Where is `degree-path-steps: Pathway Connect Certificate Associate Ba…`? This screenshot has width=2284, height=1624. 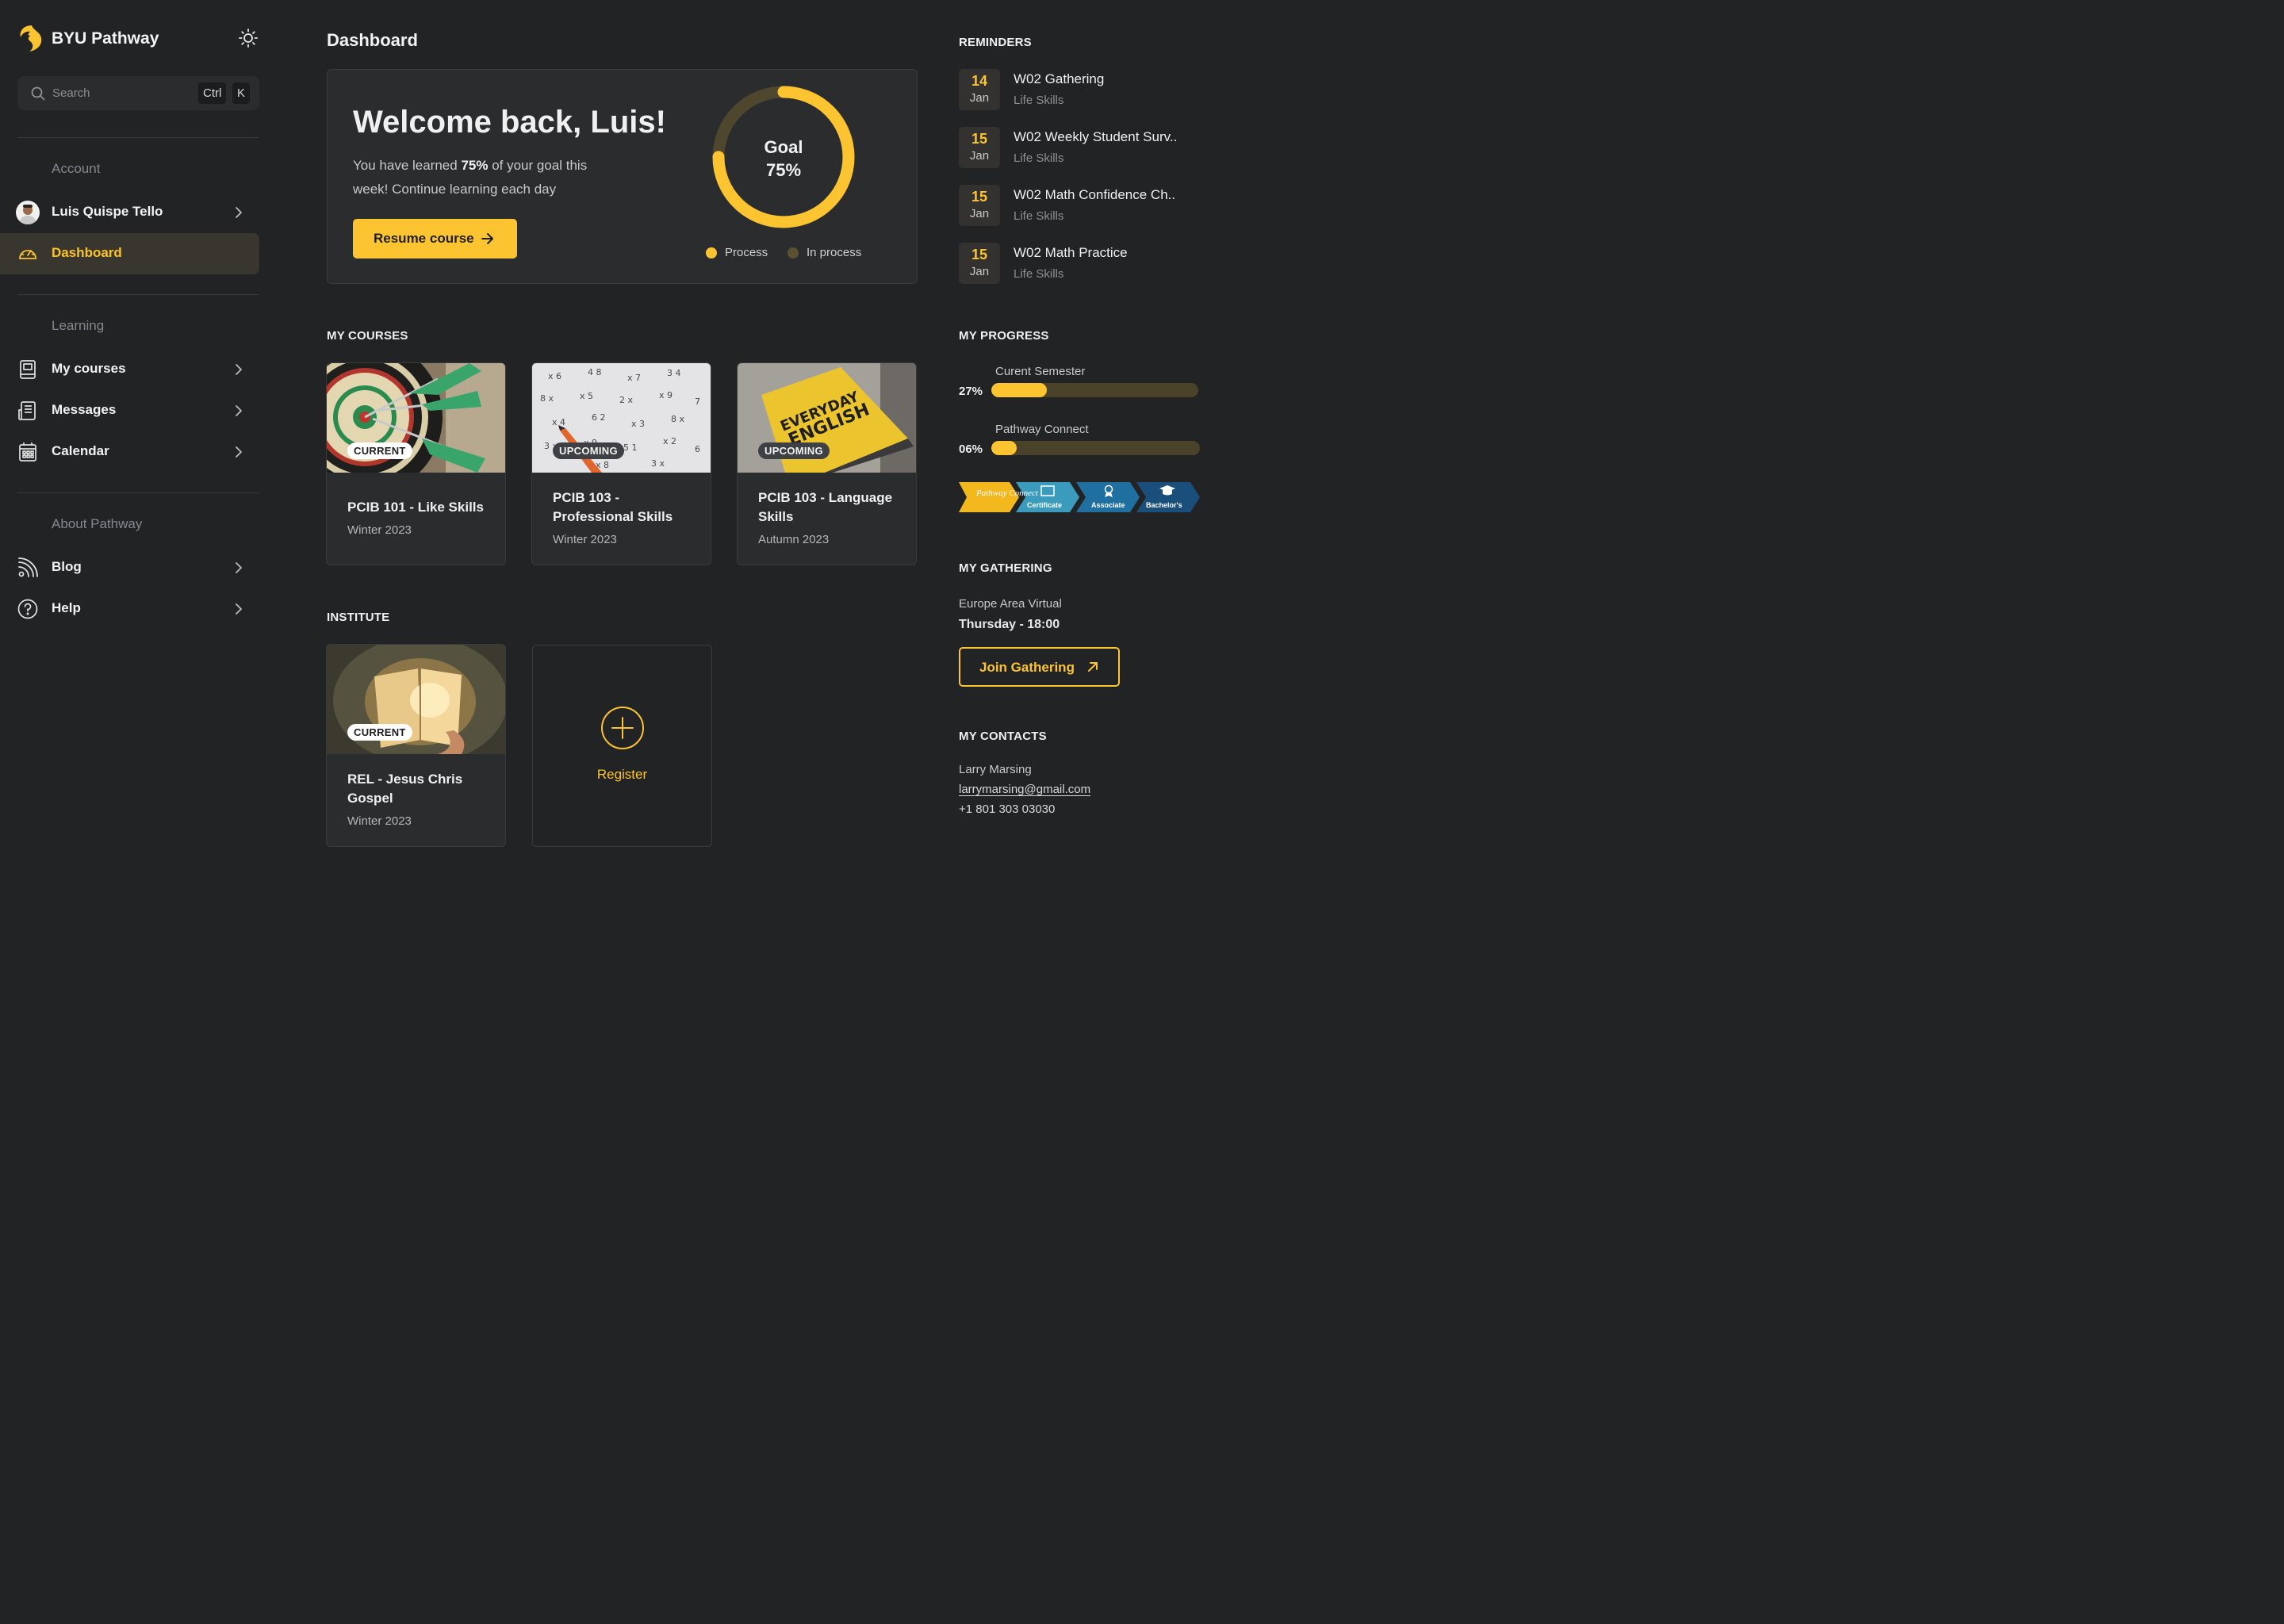 degree-path-steps: Pathway Connect Certificate Associate Ba… is located at coordinates (1079, 497).